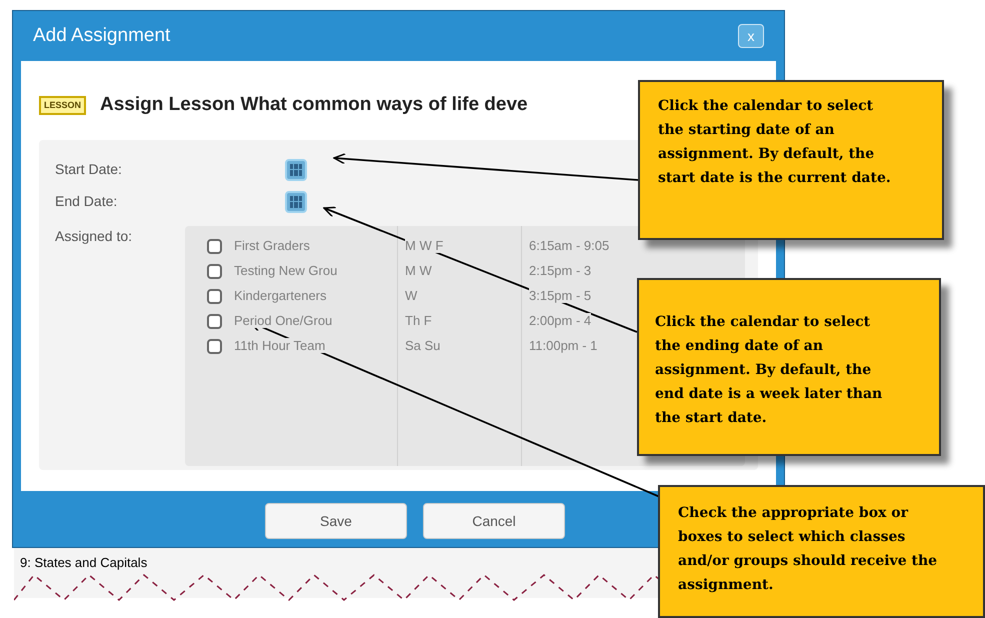 The width and height of the screenshot is (985, 618). What do you see at coordinates (280, 345) in the screenshot?
I see `group-name: 11th Hour Team` at bounding box center [280, 345].